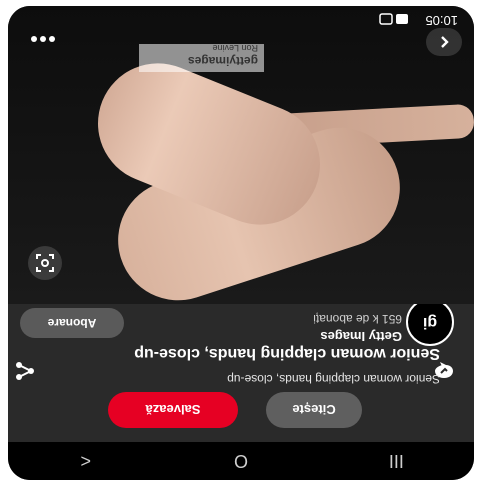  I want to click on more-options-icon, so click(43, 39).